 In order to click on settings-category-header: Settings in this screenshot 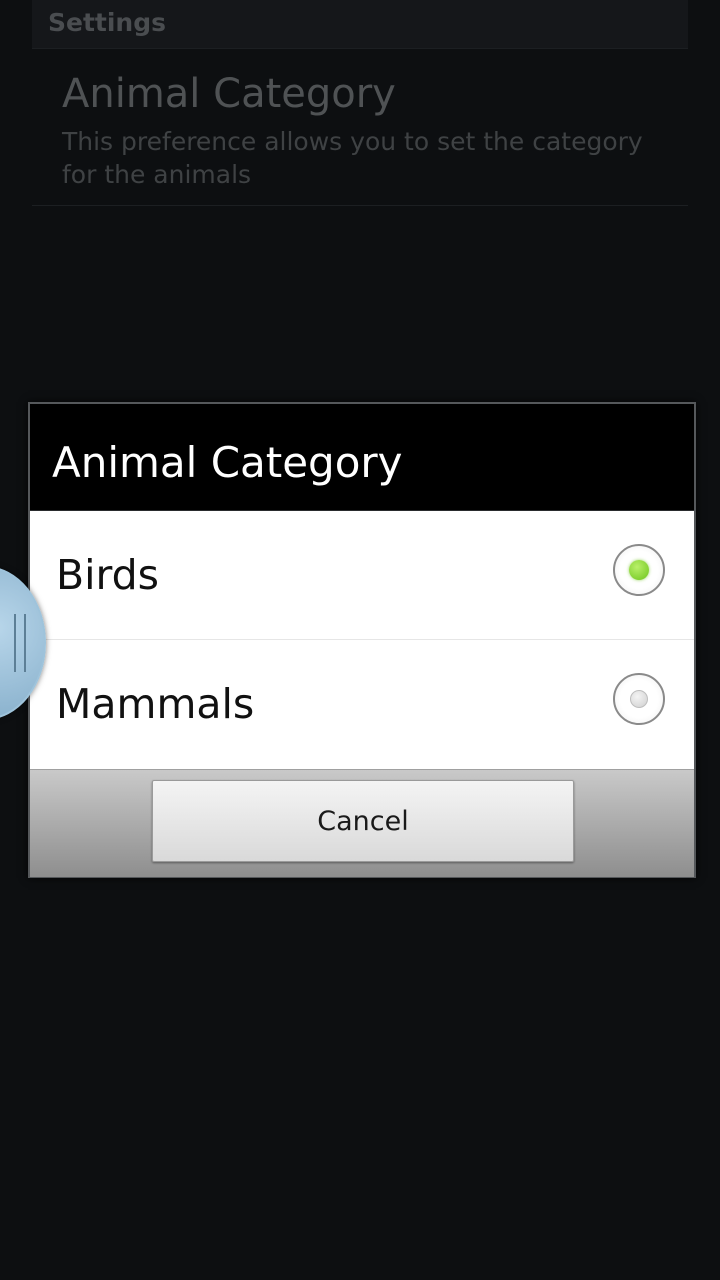, I will do `click(360, 24)`.